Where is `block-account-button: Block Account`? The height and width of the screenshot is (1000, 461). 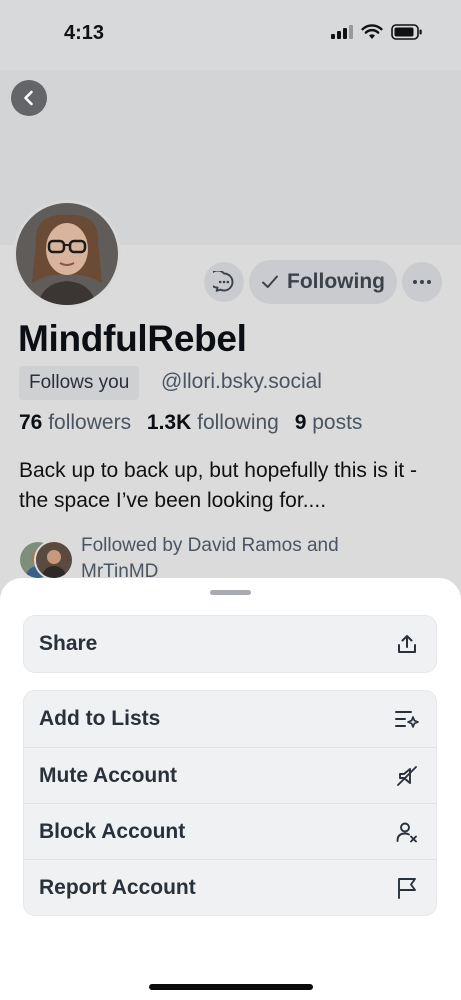
block-account-button: Block Account is located at coordinates (230, 831).